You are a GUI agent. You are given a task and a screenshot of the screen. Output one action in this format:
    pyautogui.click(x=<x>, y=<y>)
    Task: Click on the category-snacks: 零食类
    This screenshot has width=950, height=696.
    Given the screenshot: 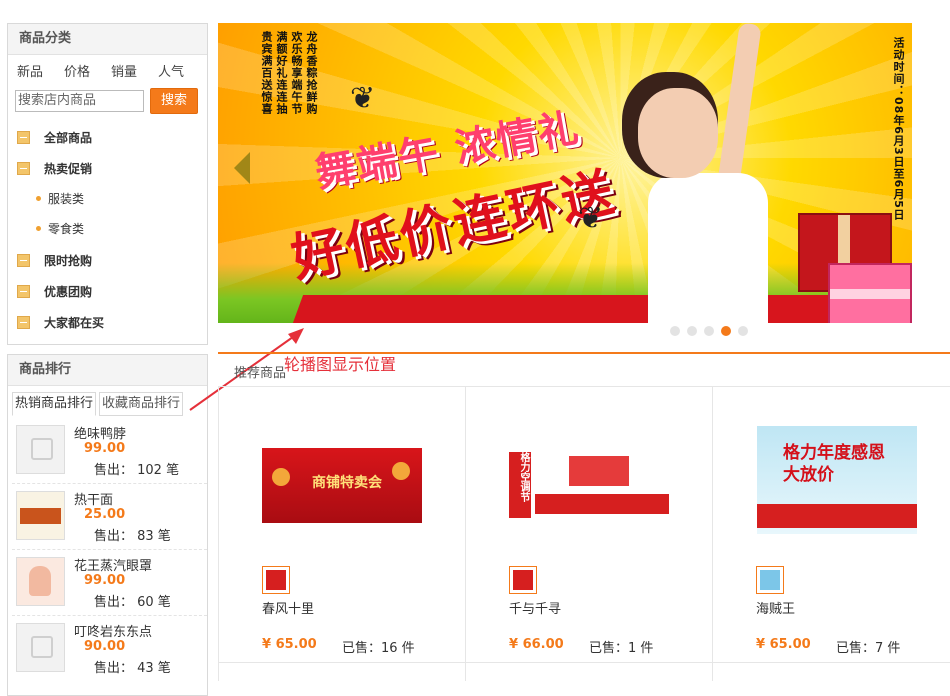 What is the action you would take?
    pyautogui.click(x=60, y=228)
    